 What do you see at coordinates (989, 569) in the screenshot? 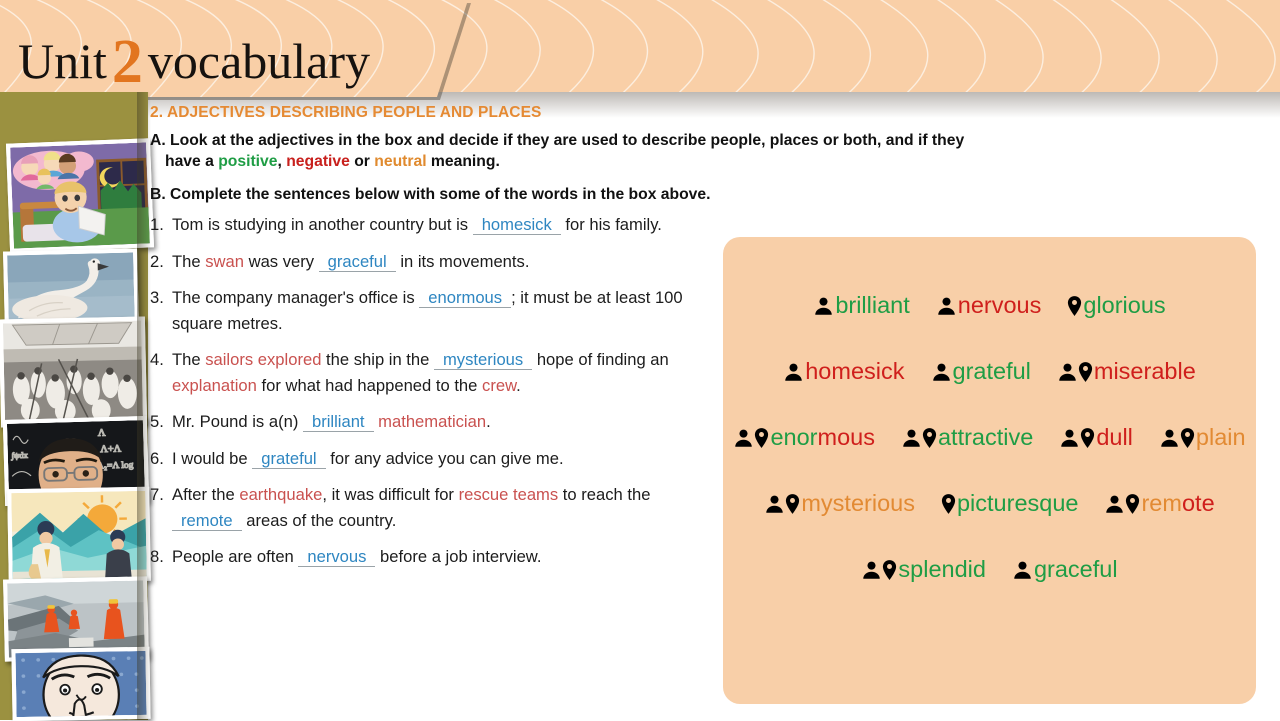
I see `word-bank-row: splendid graceful` at bounding box center [989, 569].